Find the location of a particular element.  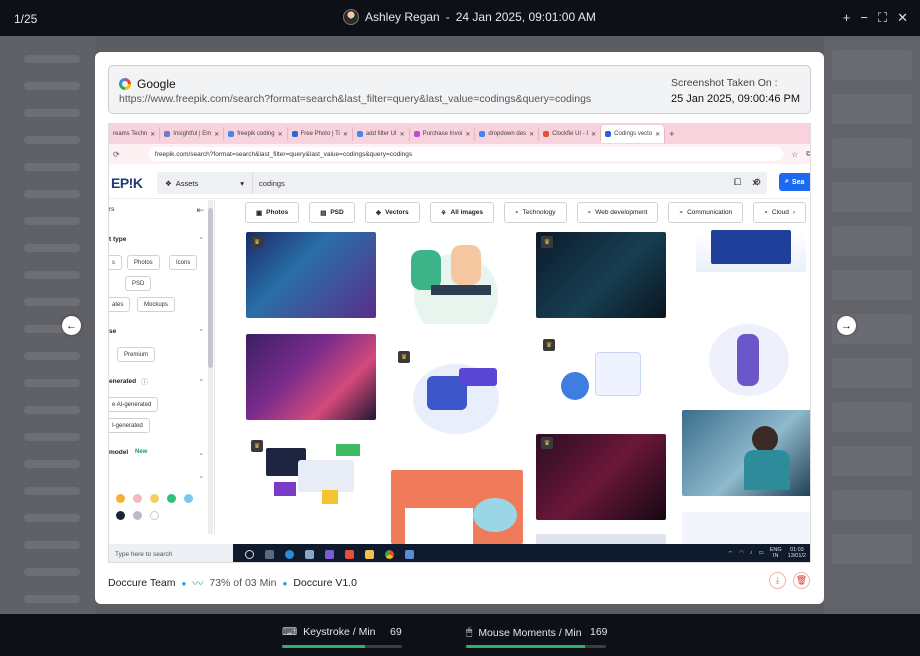

project-name: Doccure V1.0 is located at coordinates (325, 583).